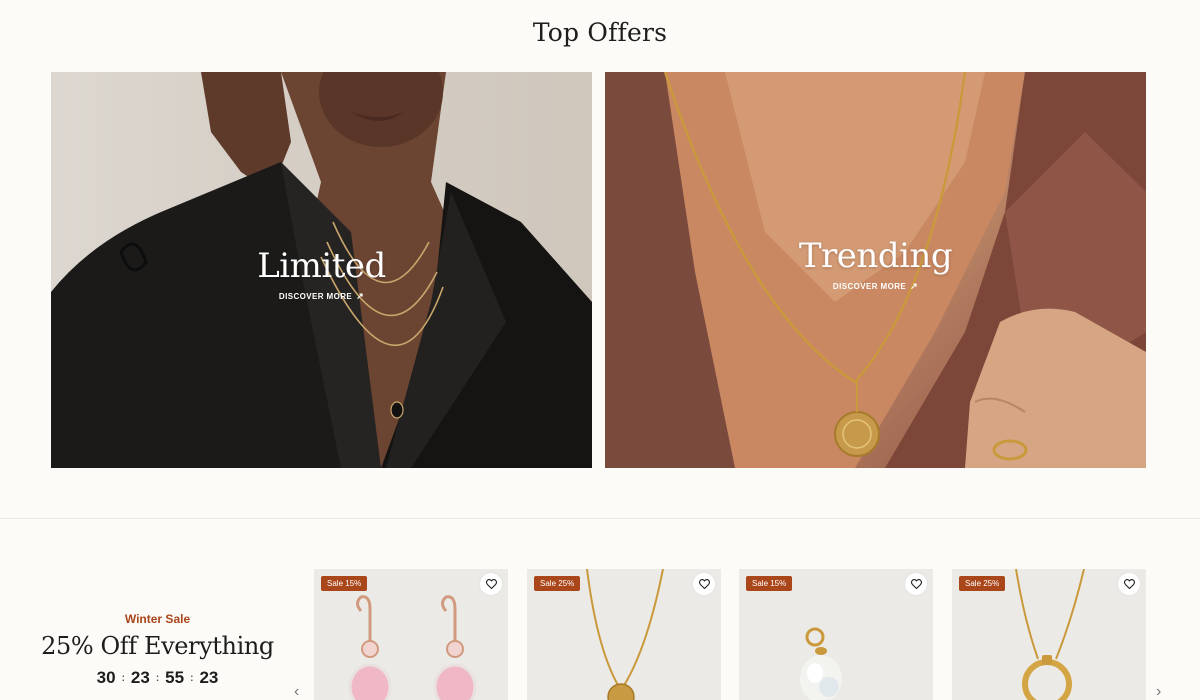 The width and height of the screenshot is (1200, 700). I want to click on offer-title: Limited, so click(321, 266).